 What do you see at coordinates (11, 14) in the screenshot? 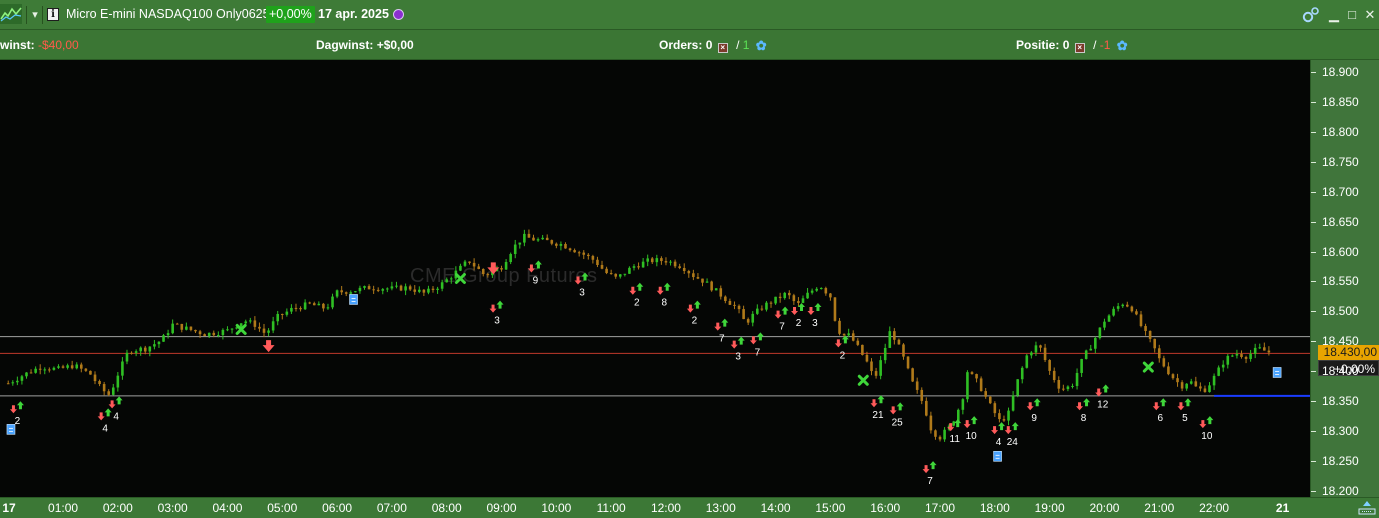
I see `app-logo-icon` at bounding box center [11, 14].